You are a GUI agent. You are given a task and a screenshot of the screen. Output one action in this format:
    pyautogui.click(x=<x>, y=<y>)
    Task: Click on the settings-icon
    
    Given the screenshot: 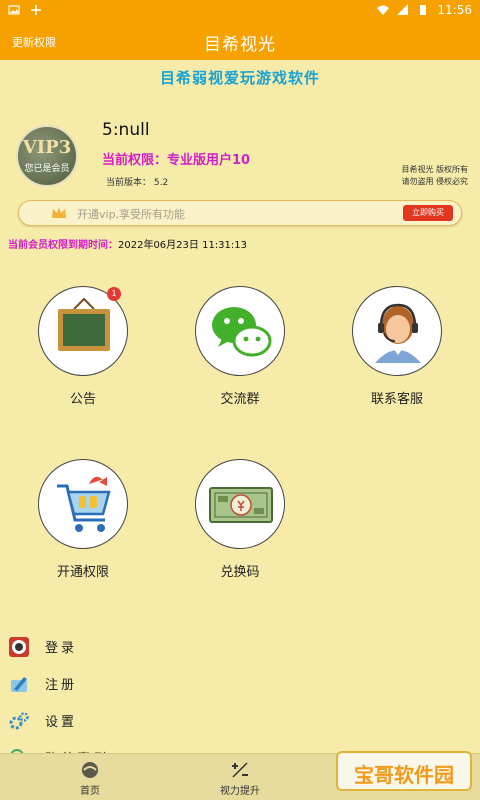 What is the action you would take?
    pyautogui.click(x=19, y=720)
    